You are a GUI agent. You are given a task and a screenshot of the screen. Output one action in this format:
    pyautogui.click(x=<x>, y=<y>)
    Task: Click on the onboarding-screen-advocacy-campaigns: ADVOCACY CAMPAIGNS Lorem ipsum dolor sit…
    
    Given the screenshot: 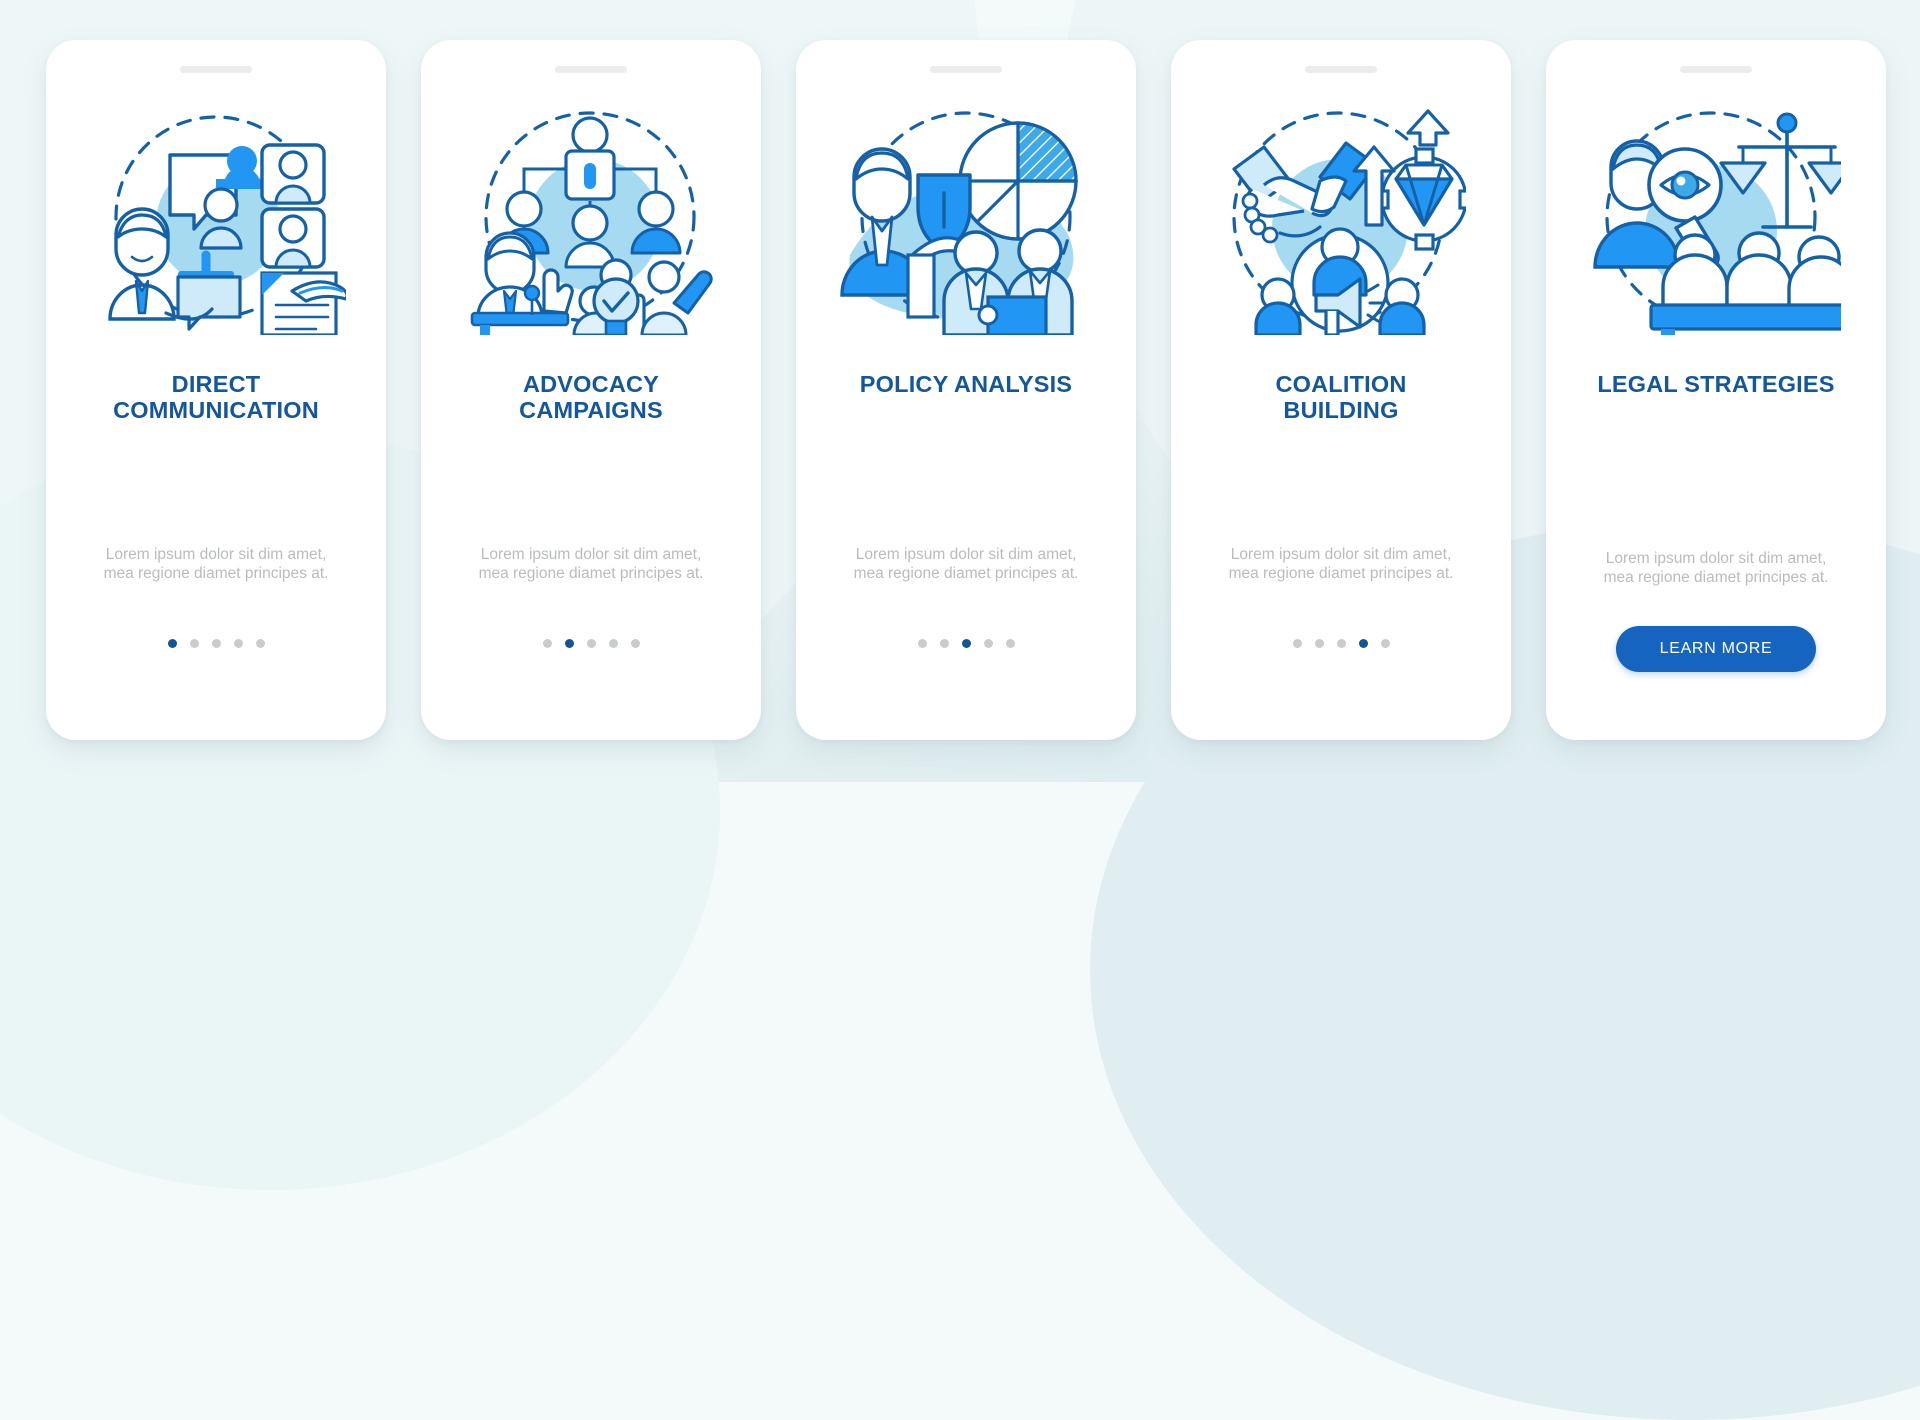 What is the action you would take?
    pyautogui.click(x=591, y=390)
    